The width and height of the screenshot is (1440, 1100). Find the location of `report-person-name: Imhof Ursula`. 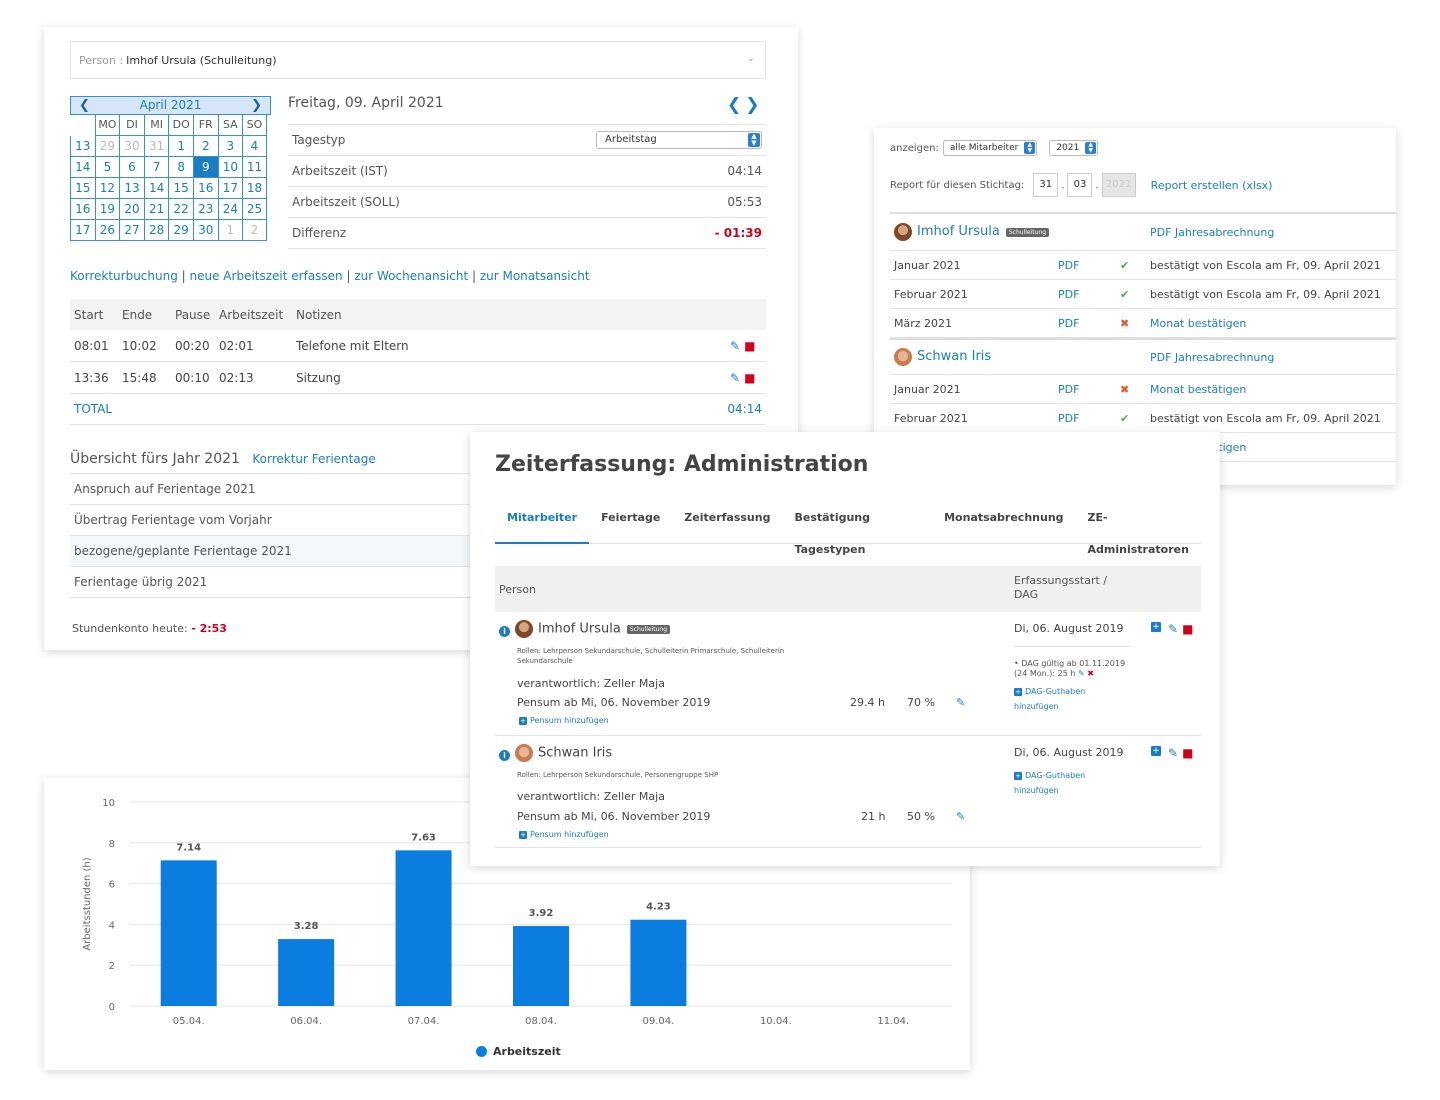

report-person-name: Imhof Ursula is located at coordinates (958, 231).